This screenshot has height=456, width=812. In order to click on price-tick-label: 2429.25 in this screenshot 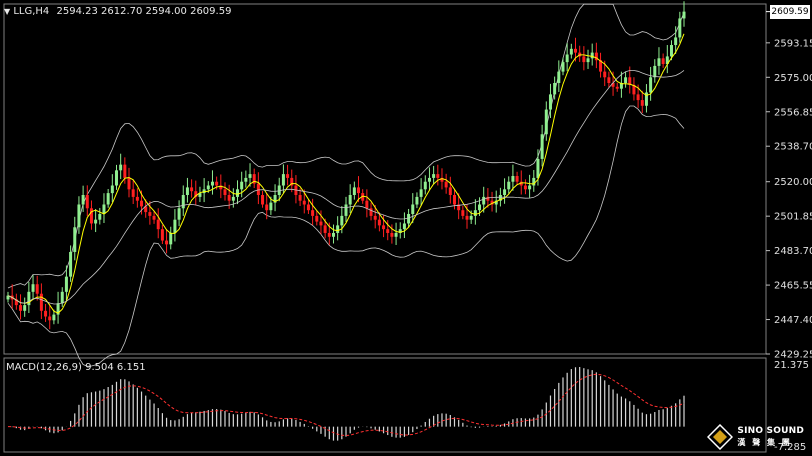, I will do `click(793, 355)`.